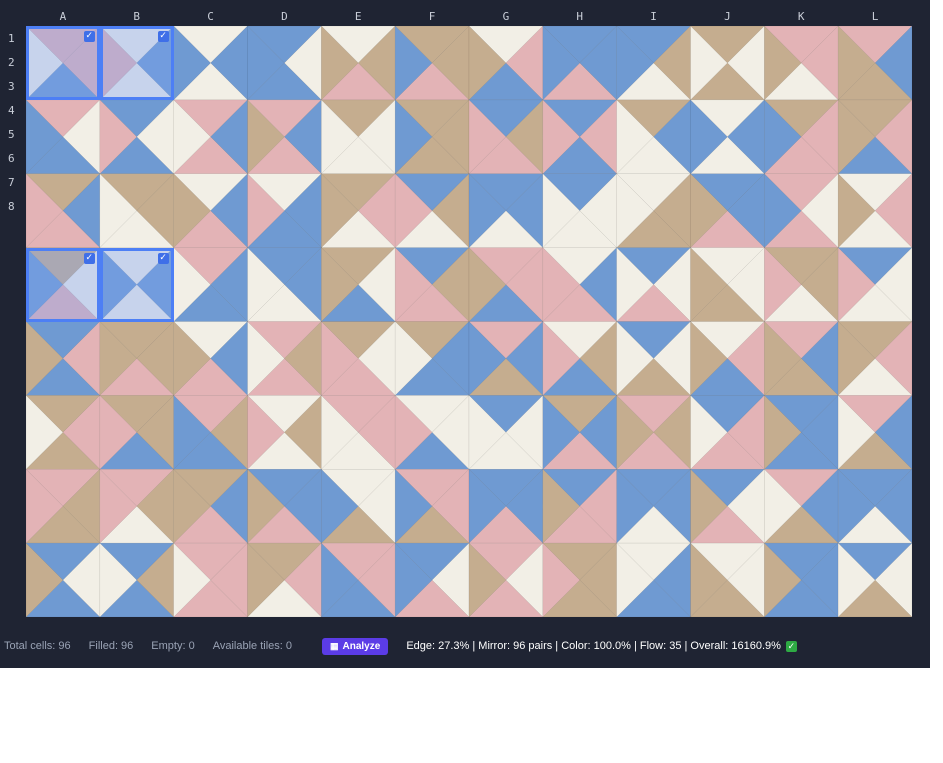 The image size is (943, 763). What do you see at coordinates (432, 432) in the screenshot?
I see `tile-f6` at bounding box center [432, 432].